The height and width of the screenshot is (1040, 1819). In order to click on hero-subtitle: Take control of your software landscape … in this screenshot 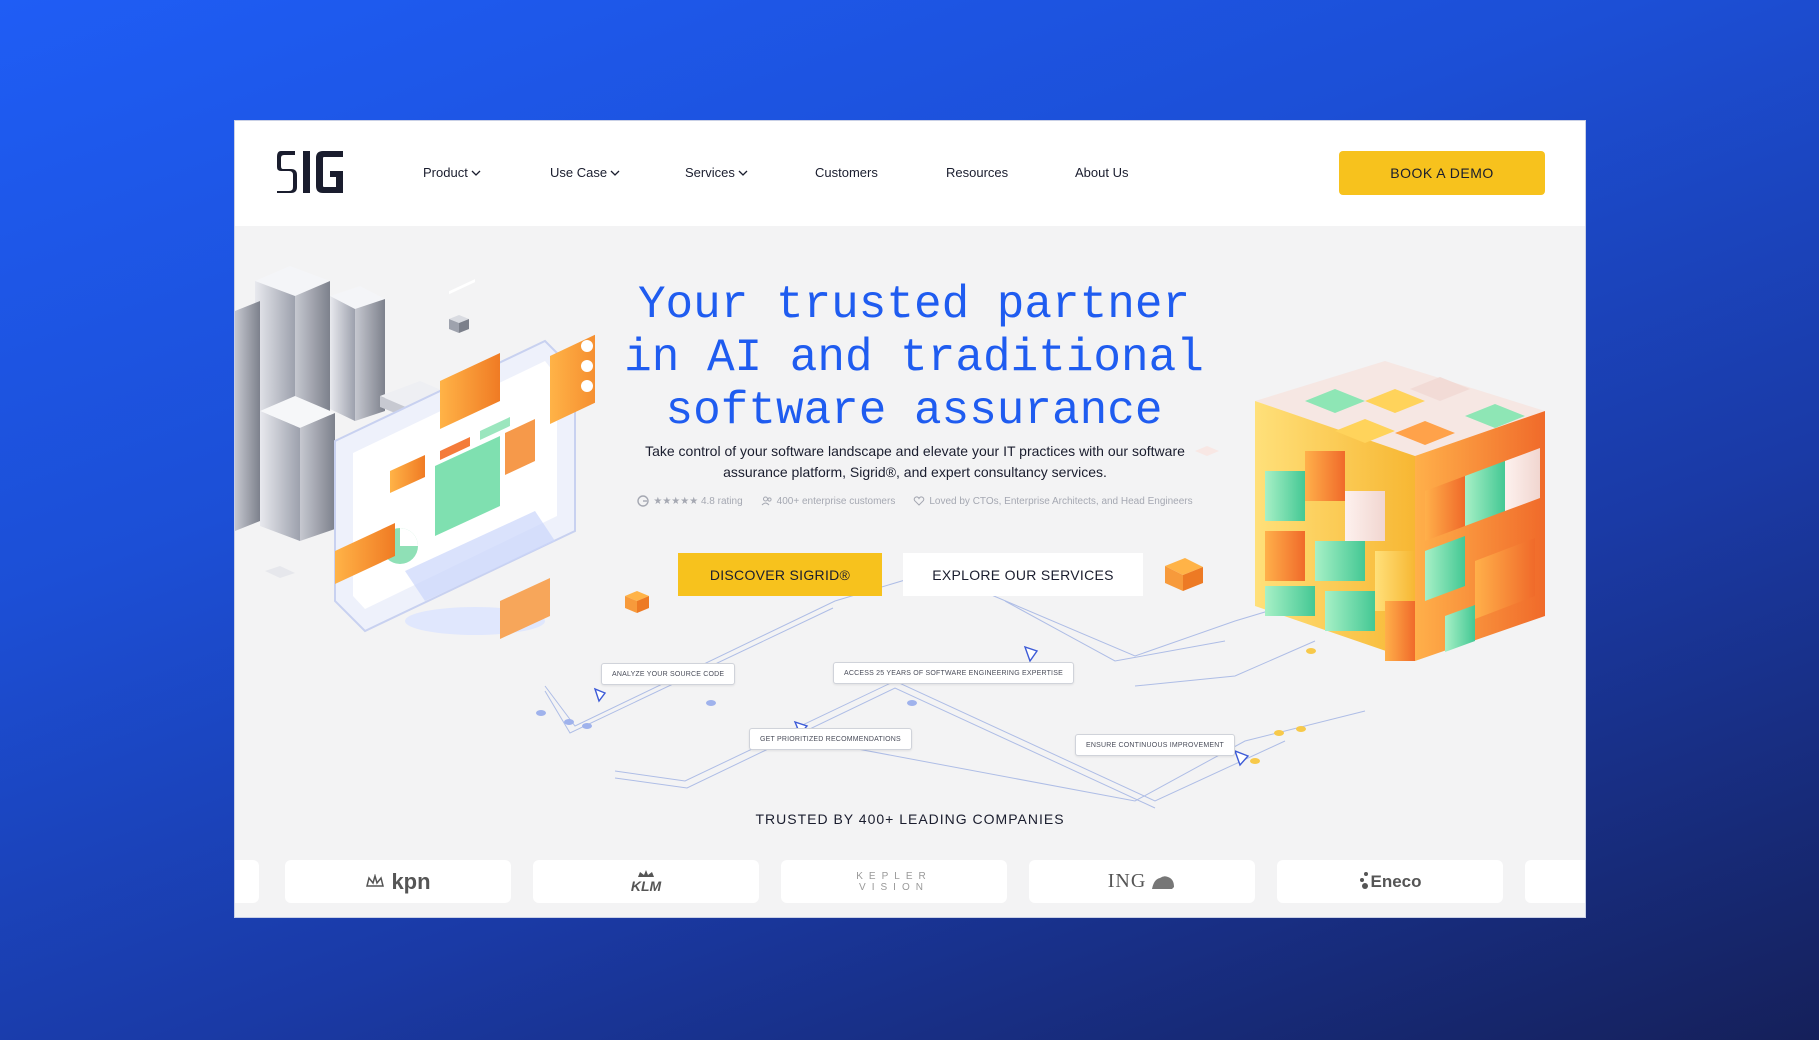, I will do `click(915, 461)`.